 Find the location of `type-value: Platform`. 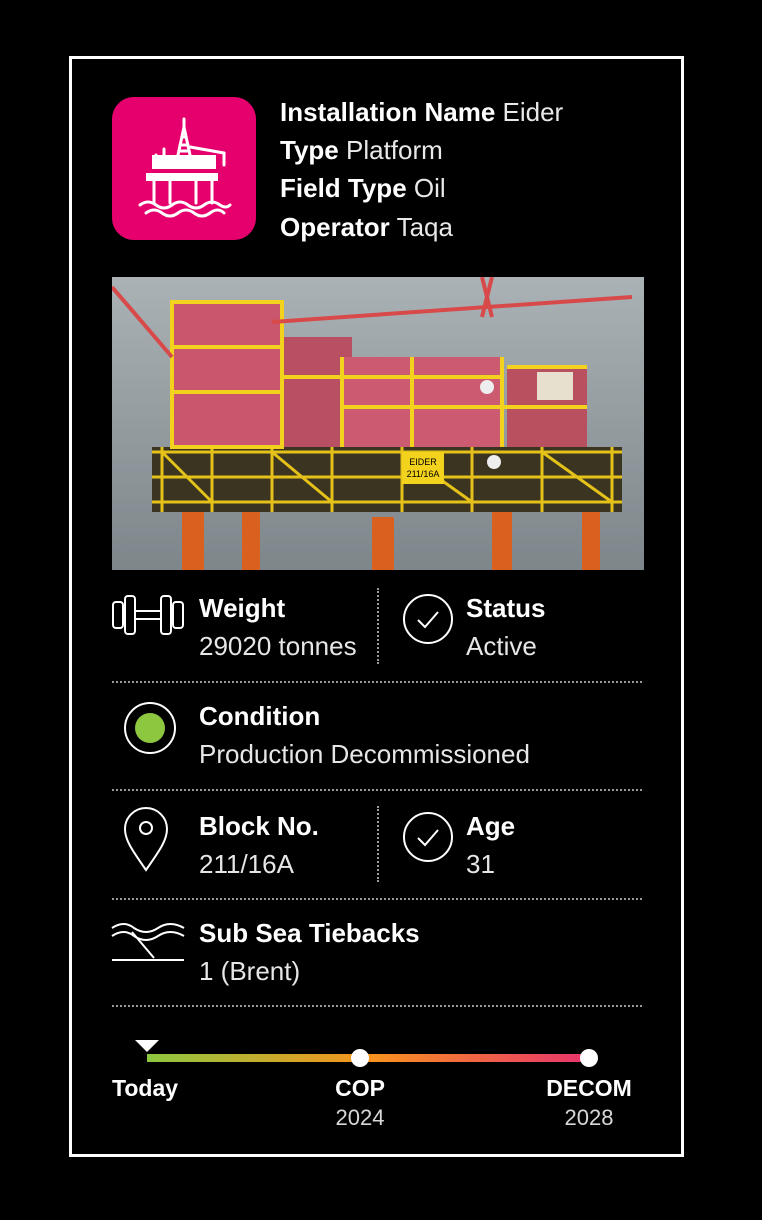

type-value: Platform is located at coordinates (394, 150).